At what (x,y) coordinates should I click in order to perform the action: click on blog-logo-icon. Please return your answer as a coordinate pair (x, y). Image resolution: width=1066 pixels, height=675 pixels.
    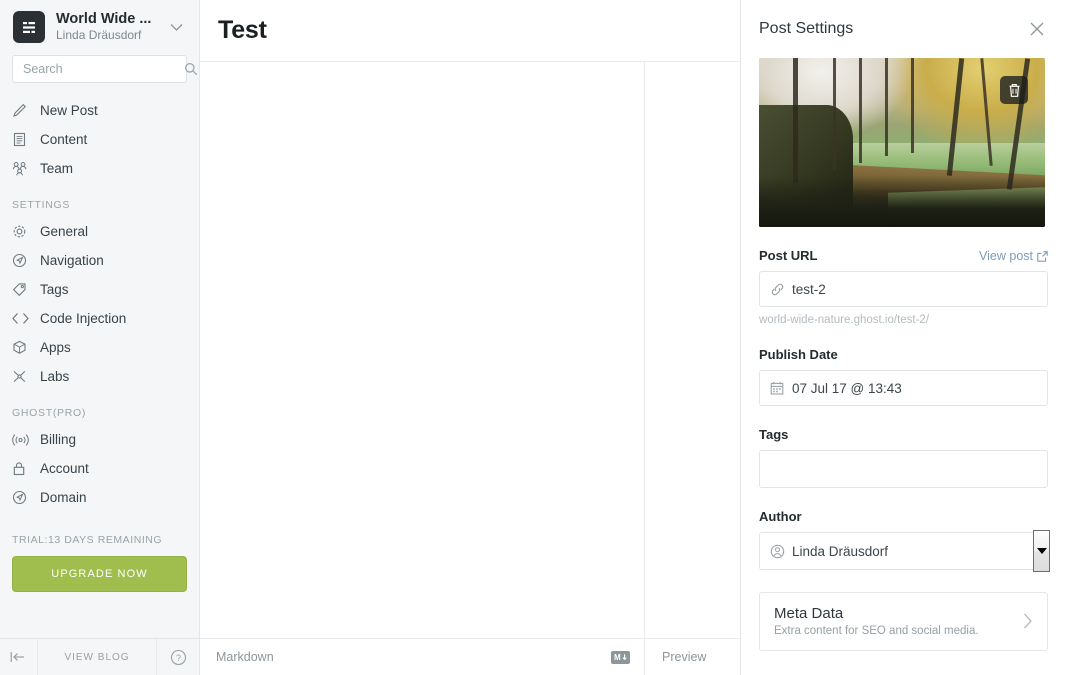
    Looking at the image, I should click on (29, 27).